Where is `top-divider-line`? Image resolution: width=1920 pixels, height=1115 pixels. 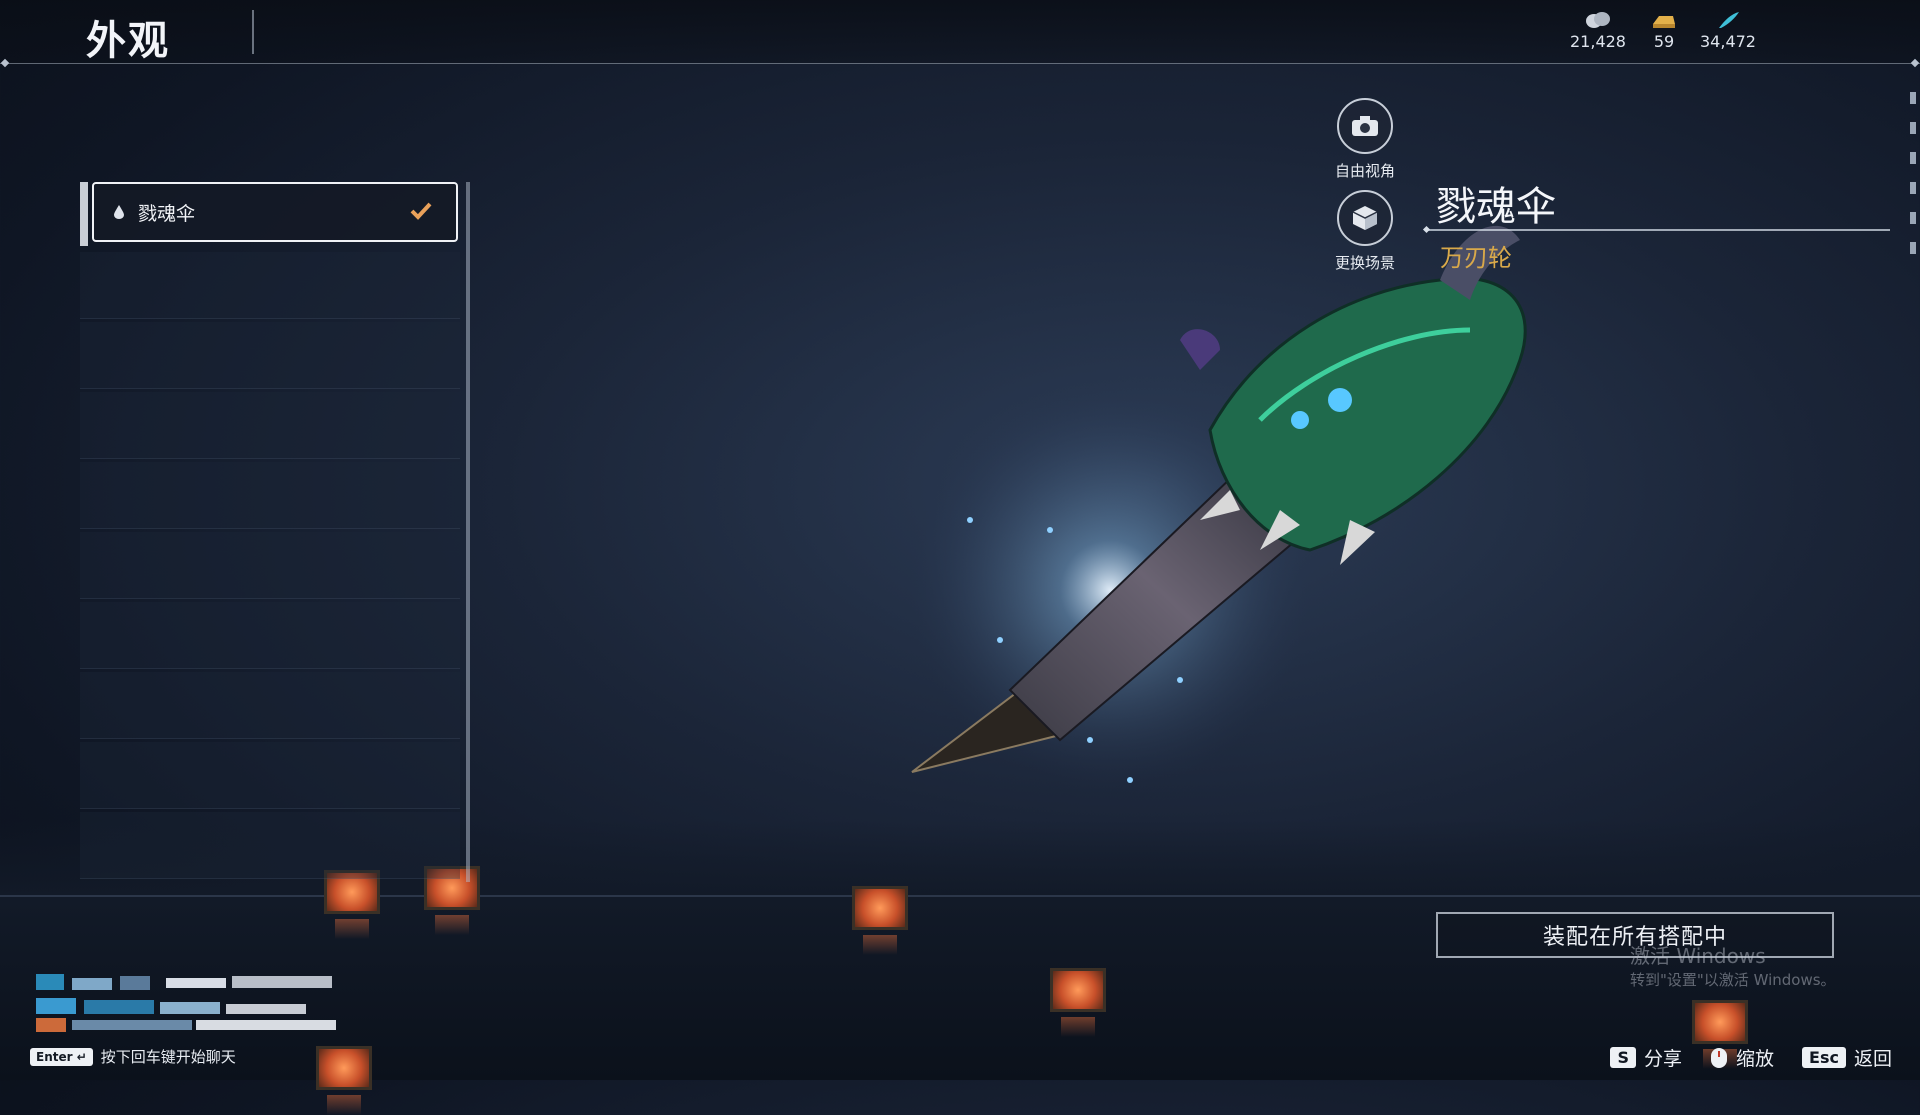
top-divider-line is located at coordinates (960, 63).